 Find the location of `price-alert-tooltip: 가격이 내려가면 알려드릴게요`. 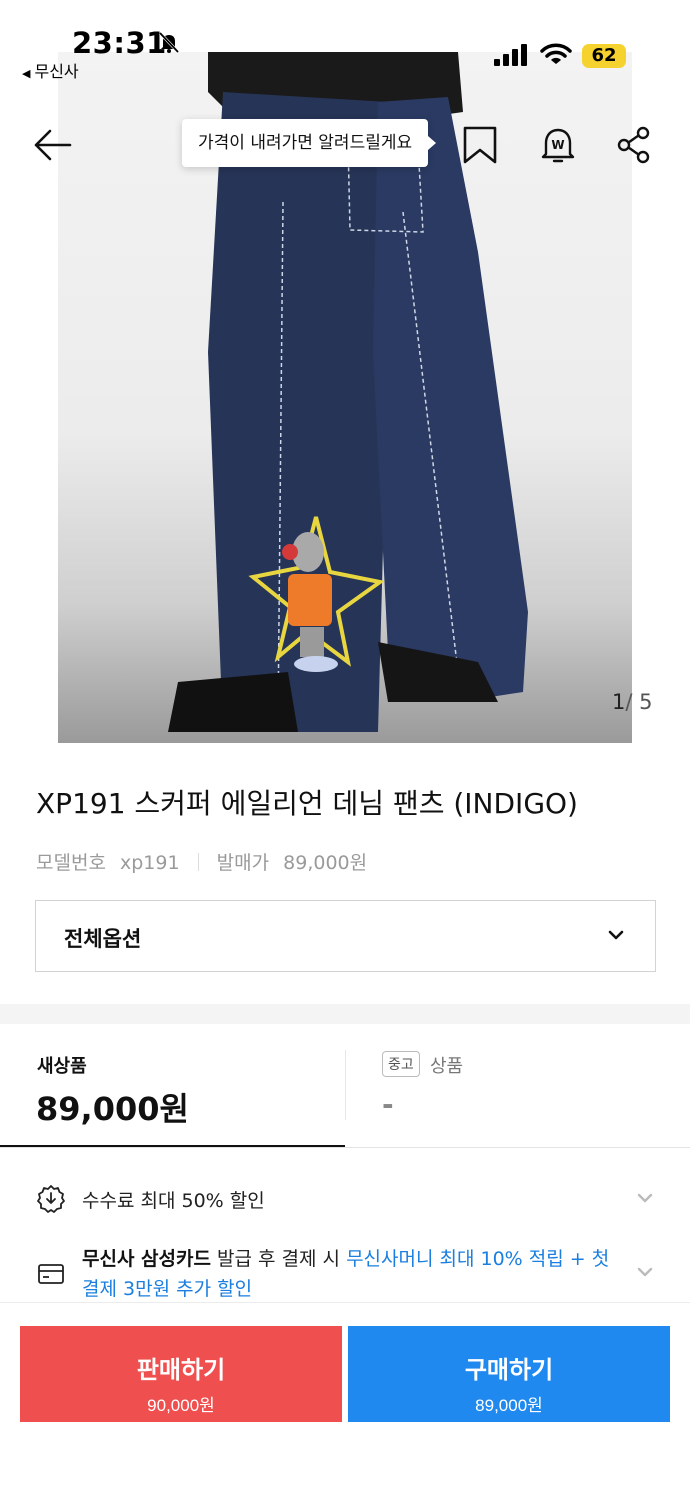

price-alert-tooltip: 가격이 내려가면 알려드릴게요 is located at coordinates (309, 143).